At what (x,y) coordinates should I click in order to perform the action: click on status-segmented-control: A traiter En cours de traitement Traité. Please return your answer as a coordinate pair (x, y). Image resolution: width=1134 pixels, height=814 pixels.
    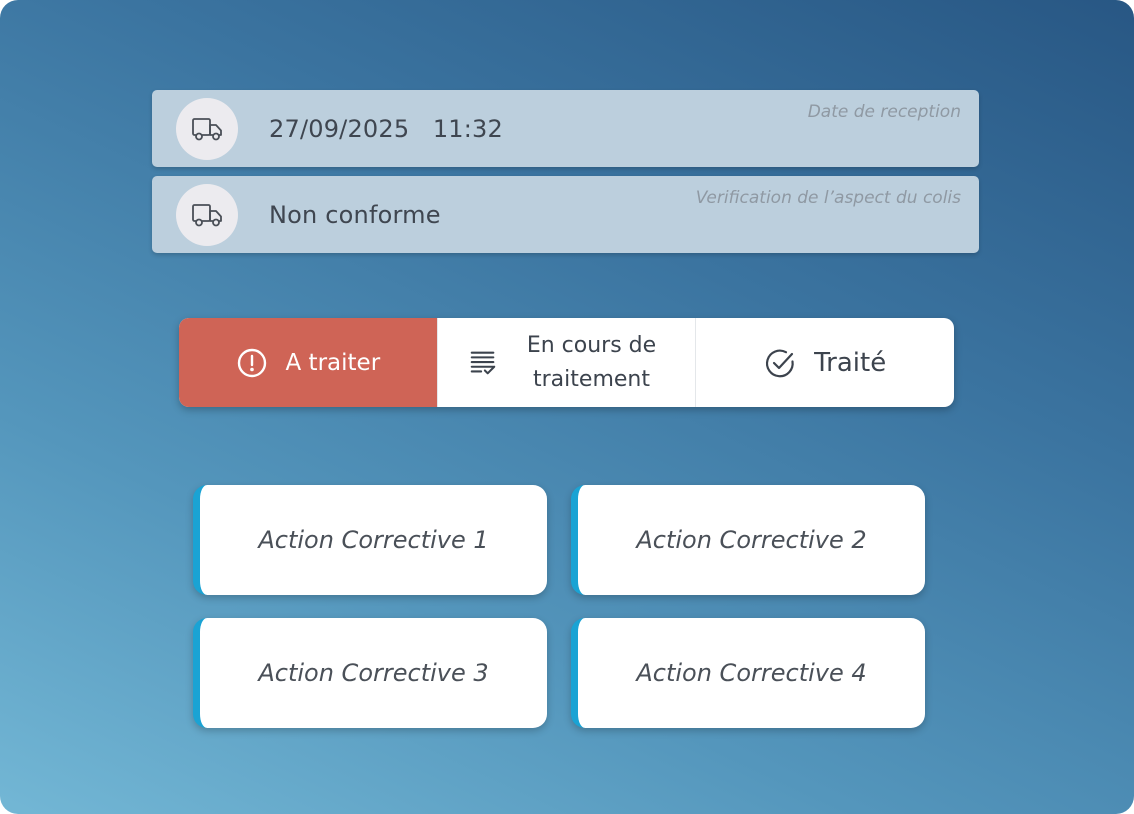
    Looking at the image, I should click on (566, 362).